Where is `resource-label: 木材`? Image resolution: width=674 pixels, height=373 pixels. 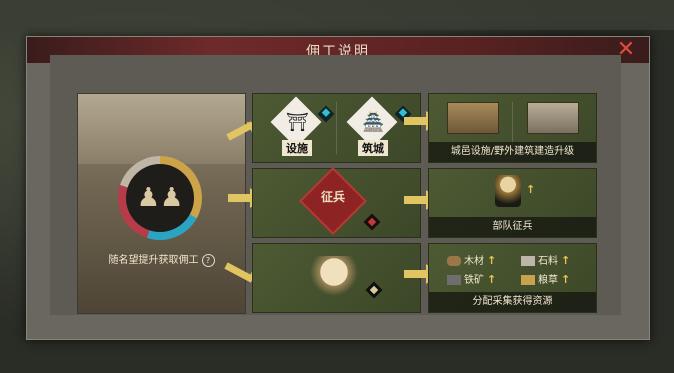 resource-label: 木材 is located at coordinates (474, 261).